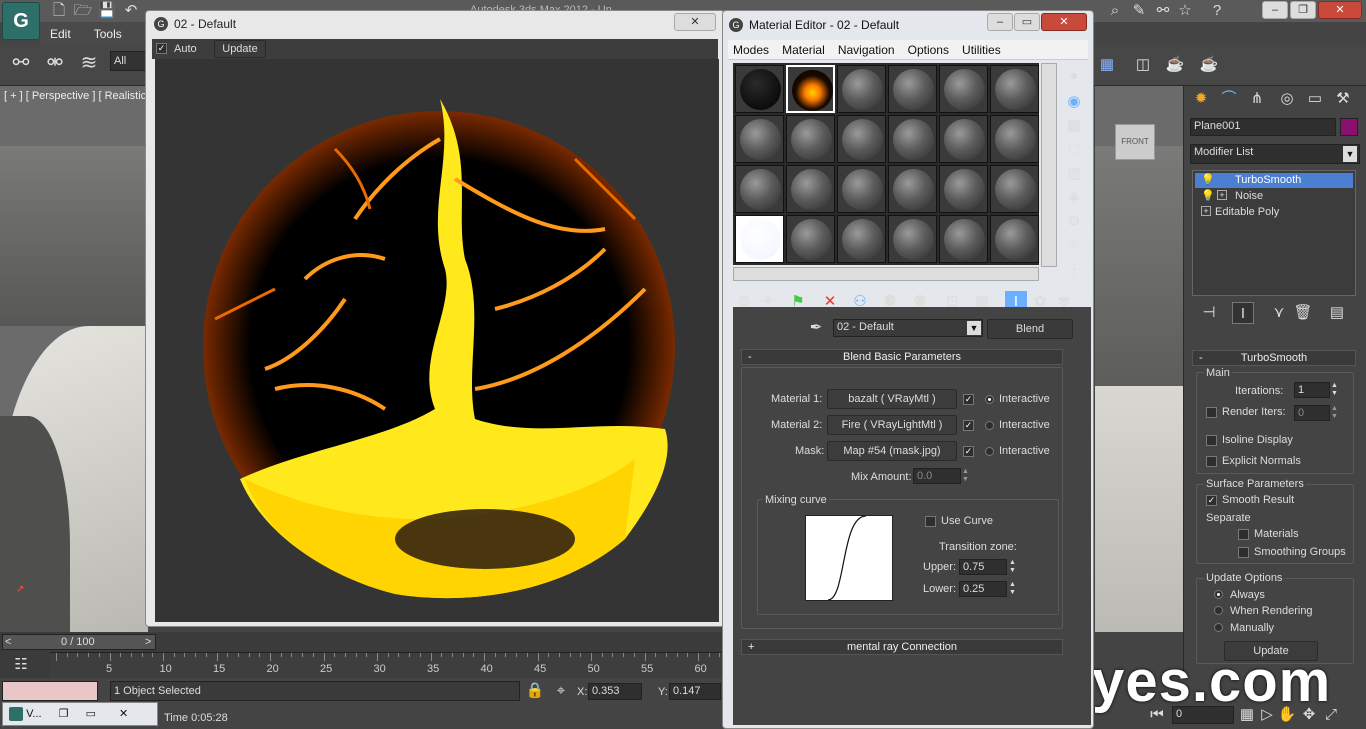  What do you see at coordinates (1274, 180) in the screenshot?
I see `stack-item-turbosmooth: TurboSmooth` at bounding box center [1274, 180].